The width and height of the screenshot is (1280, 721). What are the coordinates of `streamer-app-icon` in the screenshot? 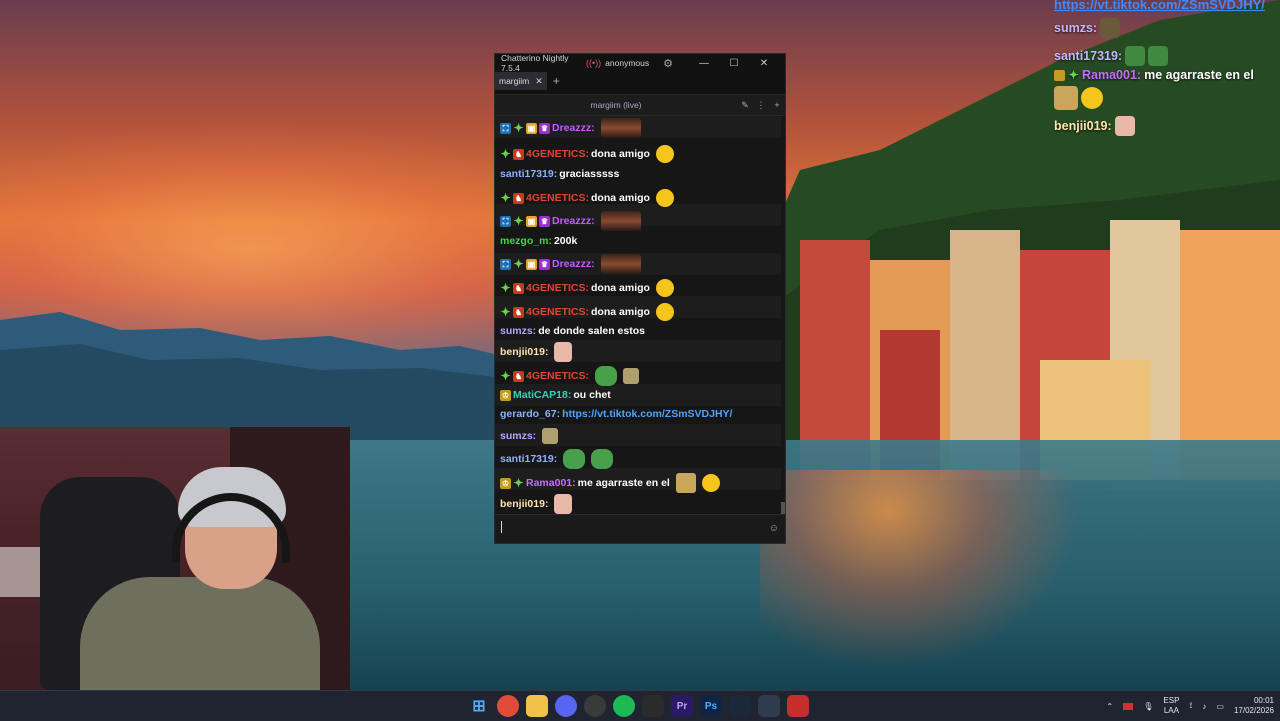 It's located at (798, 706).